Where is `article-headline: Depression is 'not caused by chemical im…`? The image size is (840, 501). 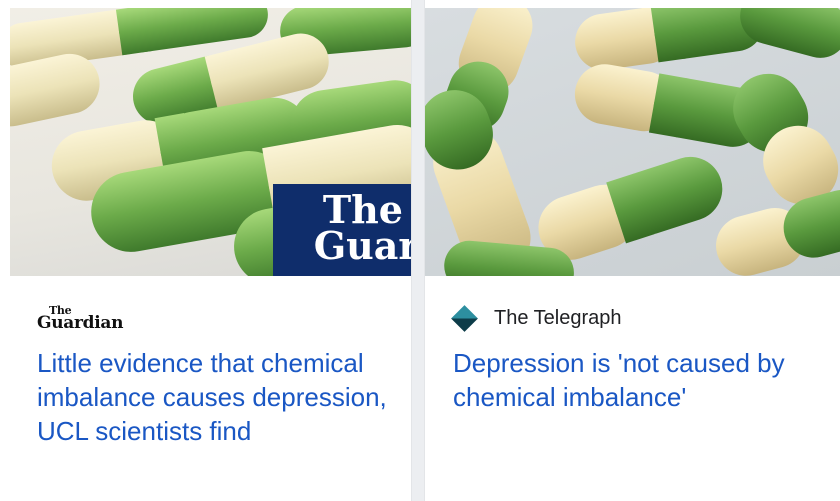 article-headline: Depression is 'not caused by chemical im… is located at coordinates (638, 380).